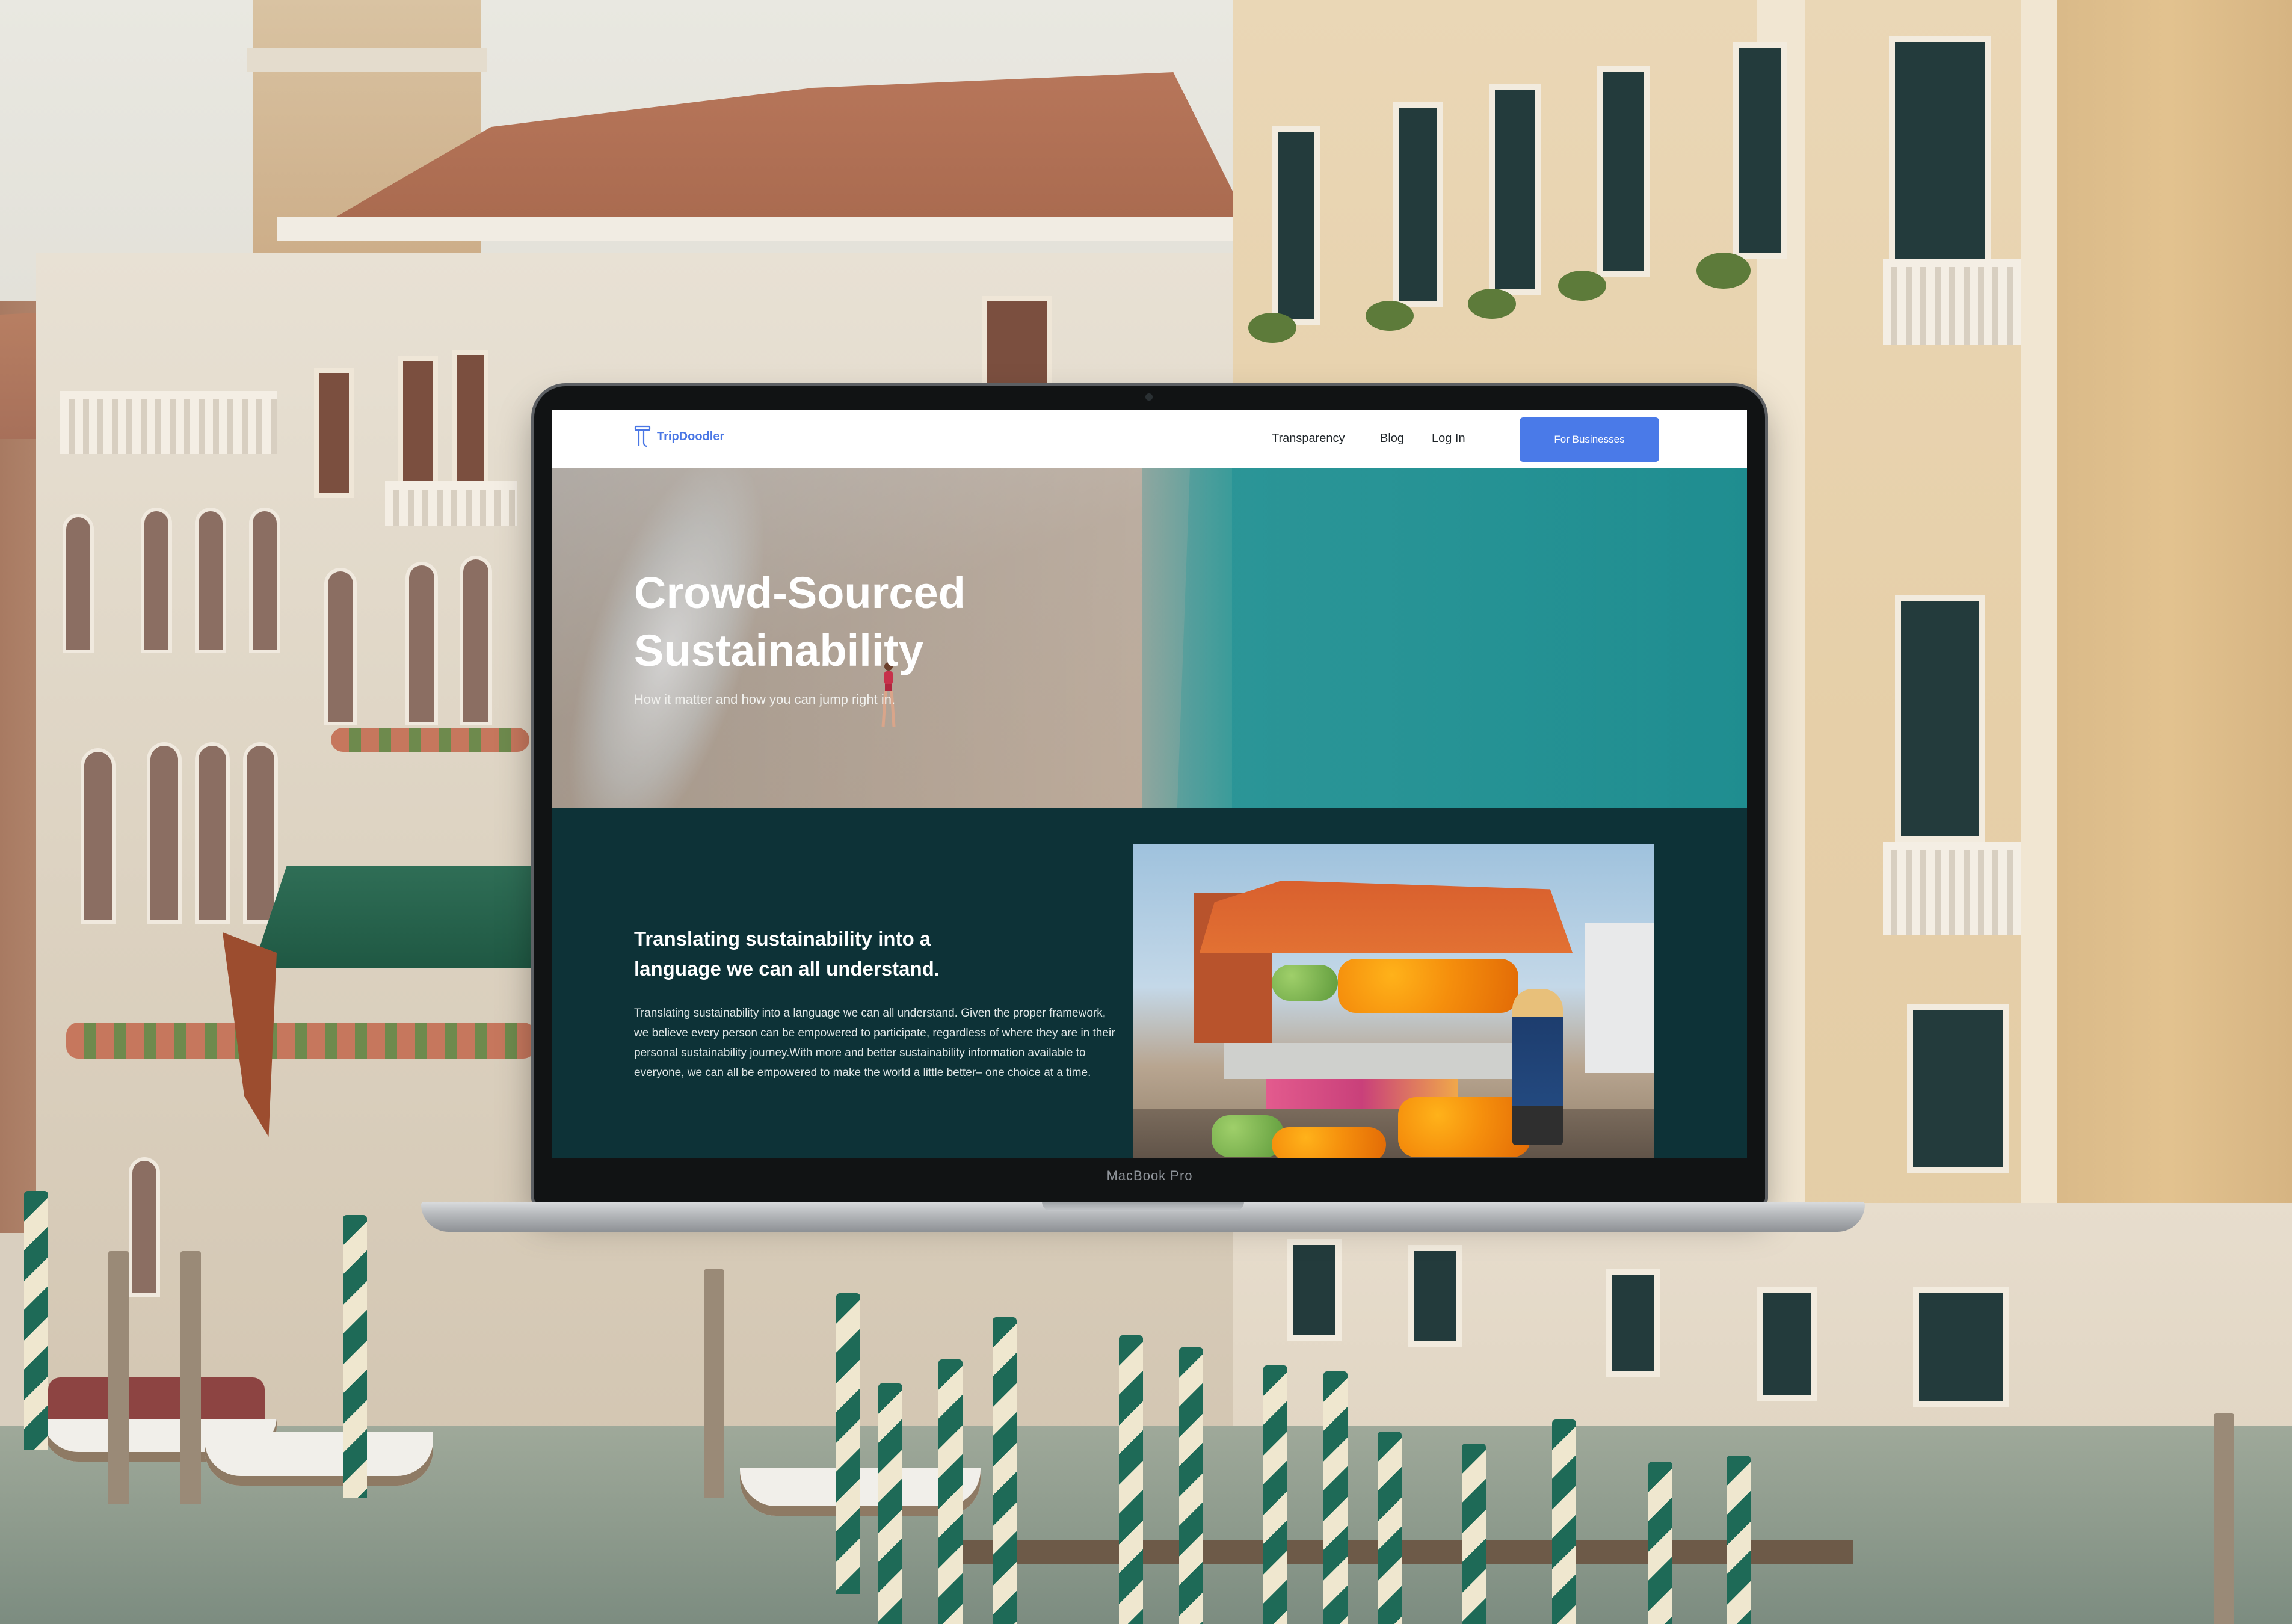 This screenshot has height=1624, width=2292. What do you see at coordinates (1537, 1067) in the screenshot?
I see `photo-vendor` at bounding box center [1537, 1067].